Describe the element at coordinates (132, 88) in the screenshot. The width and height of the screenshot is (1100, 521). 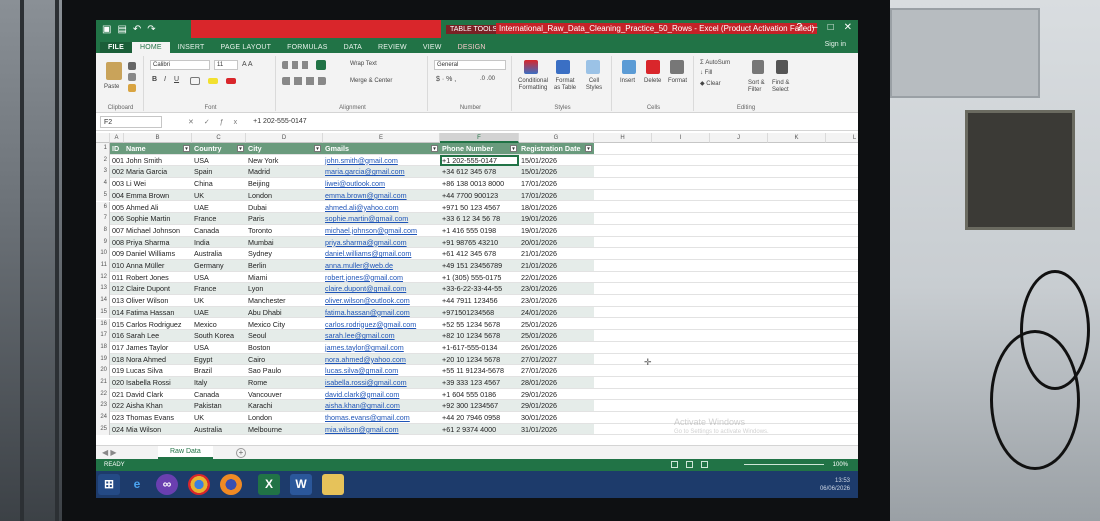
I see `format-painter-icon` at that location.